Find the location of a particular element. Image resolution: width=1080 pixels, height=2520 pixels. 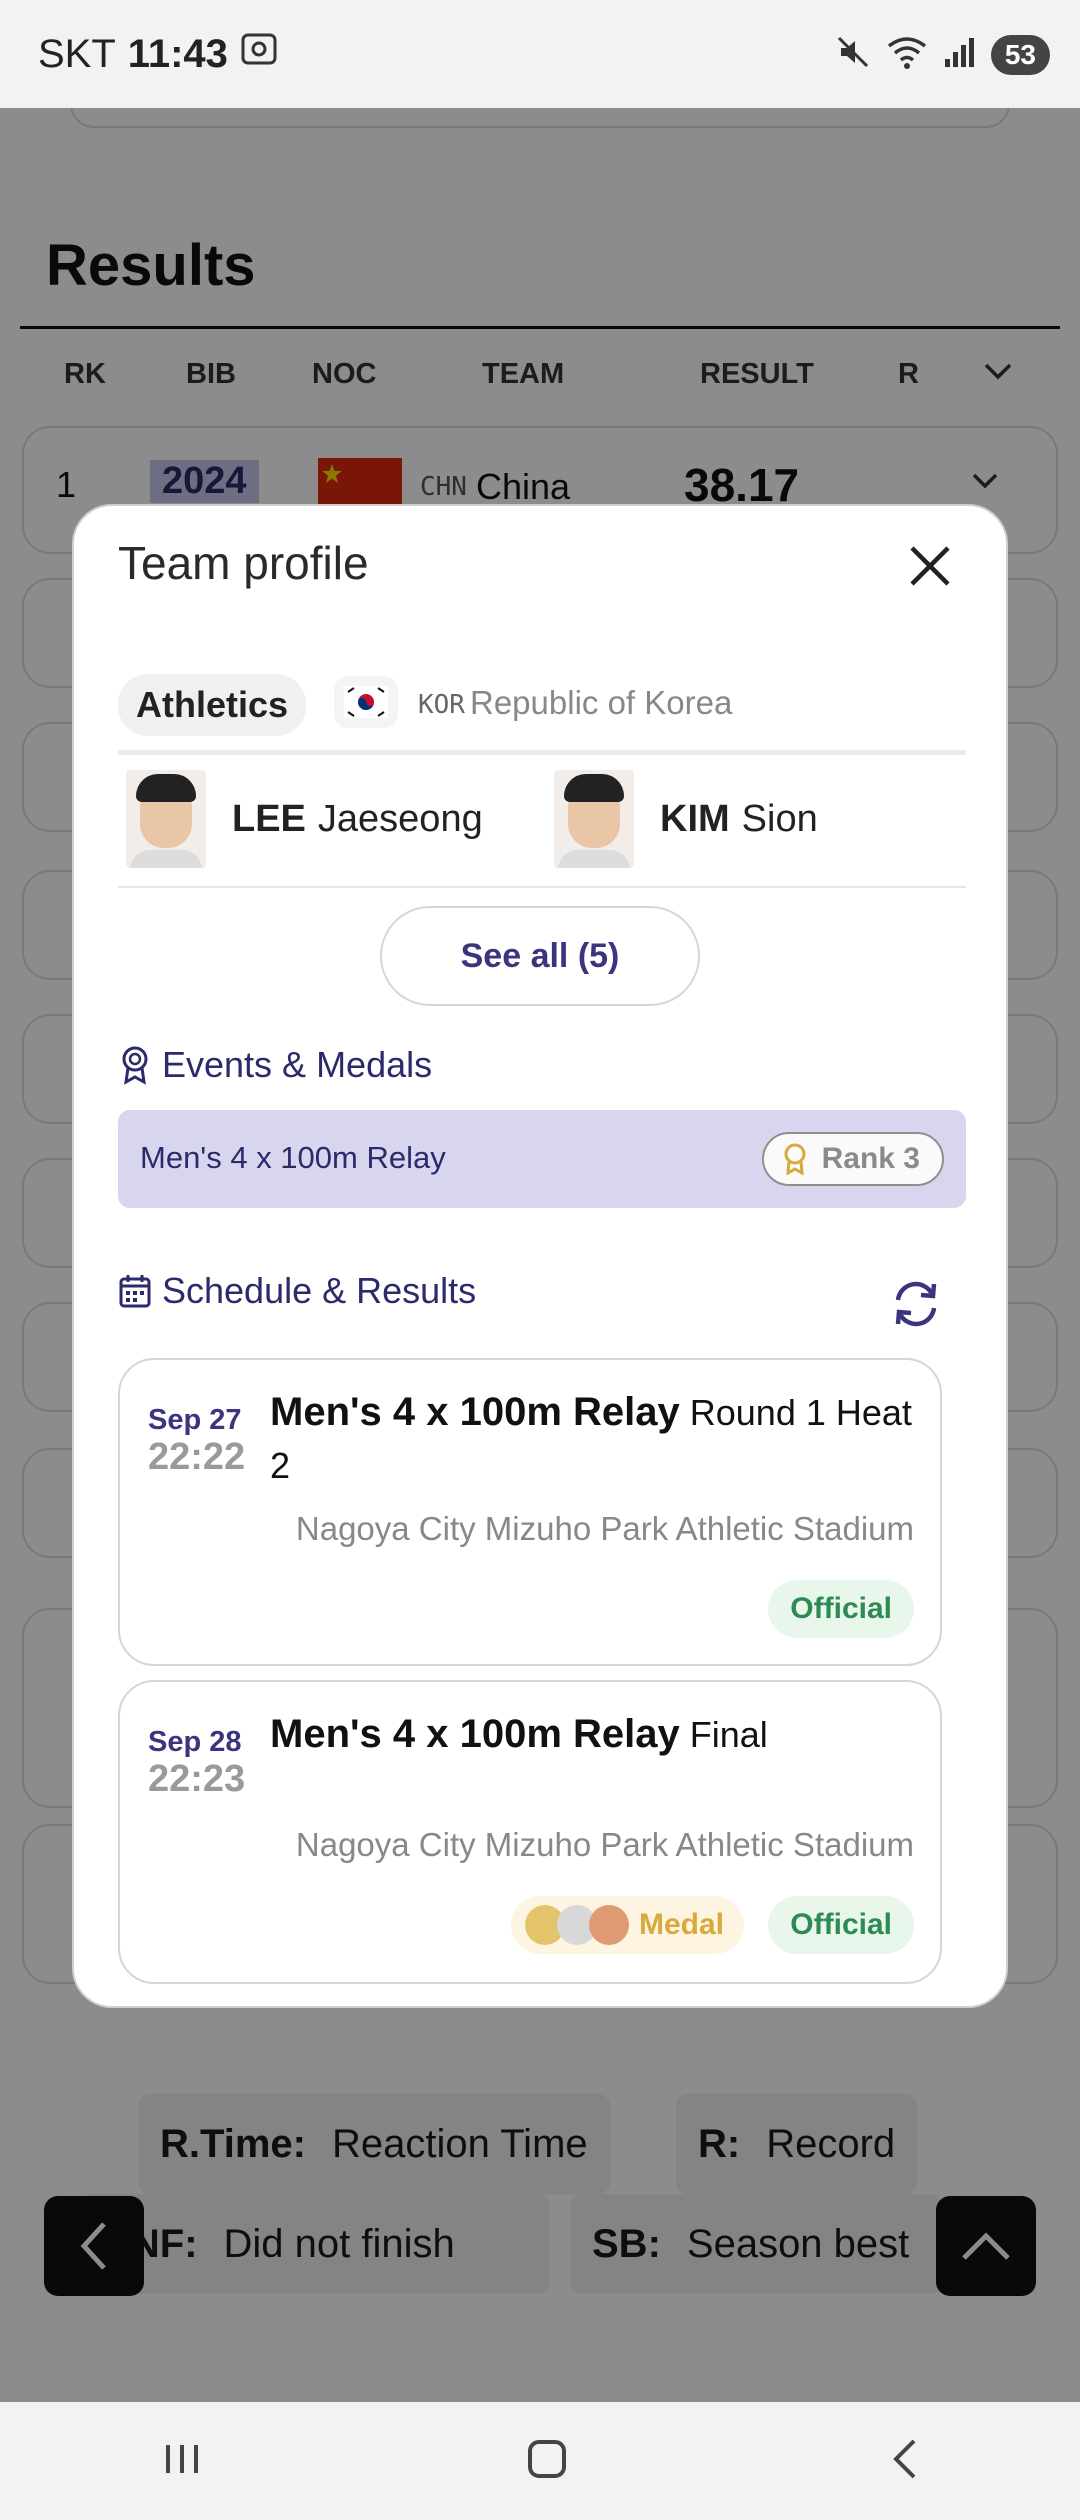

home-icon is located at coordinates (546, 2458).